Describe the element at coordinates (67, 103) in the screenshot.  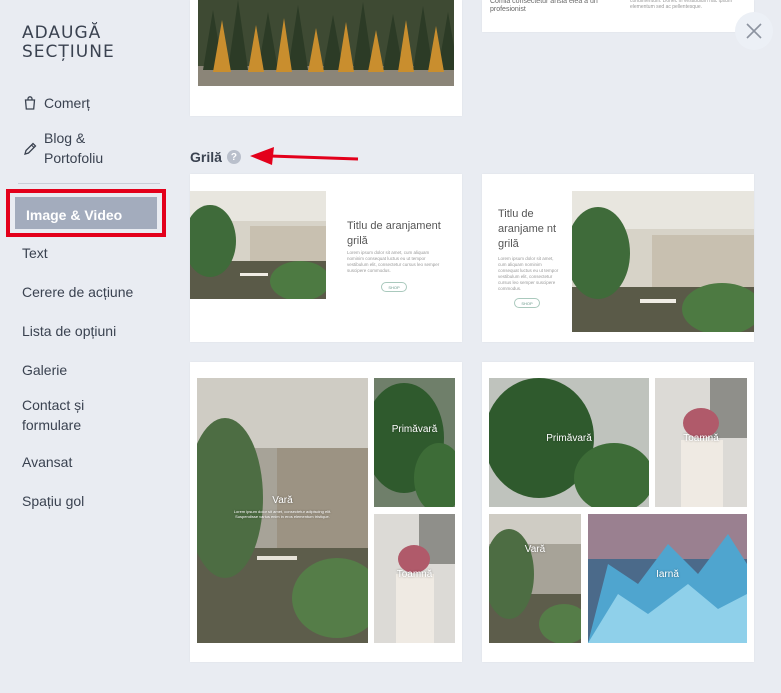
I see `sidebar-item-label: Comerț` at that location.